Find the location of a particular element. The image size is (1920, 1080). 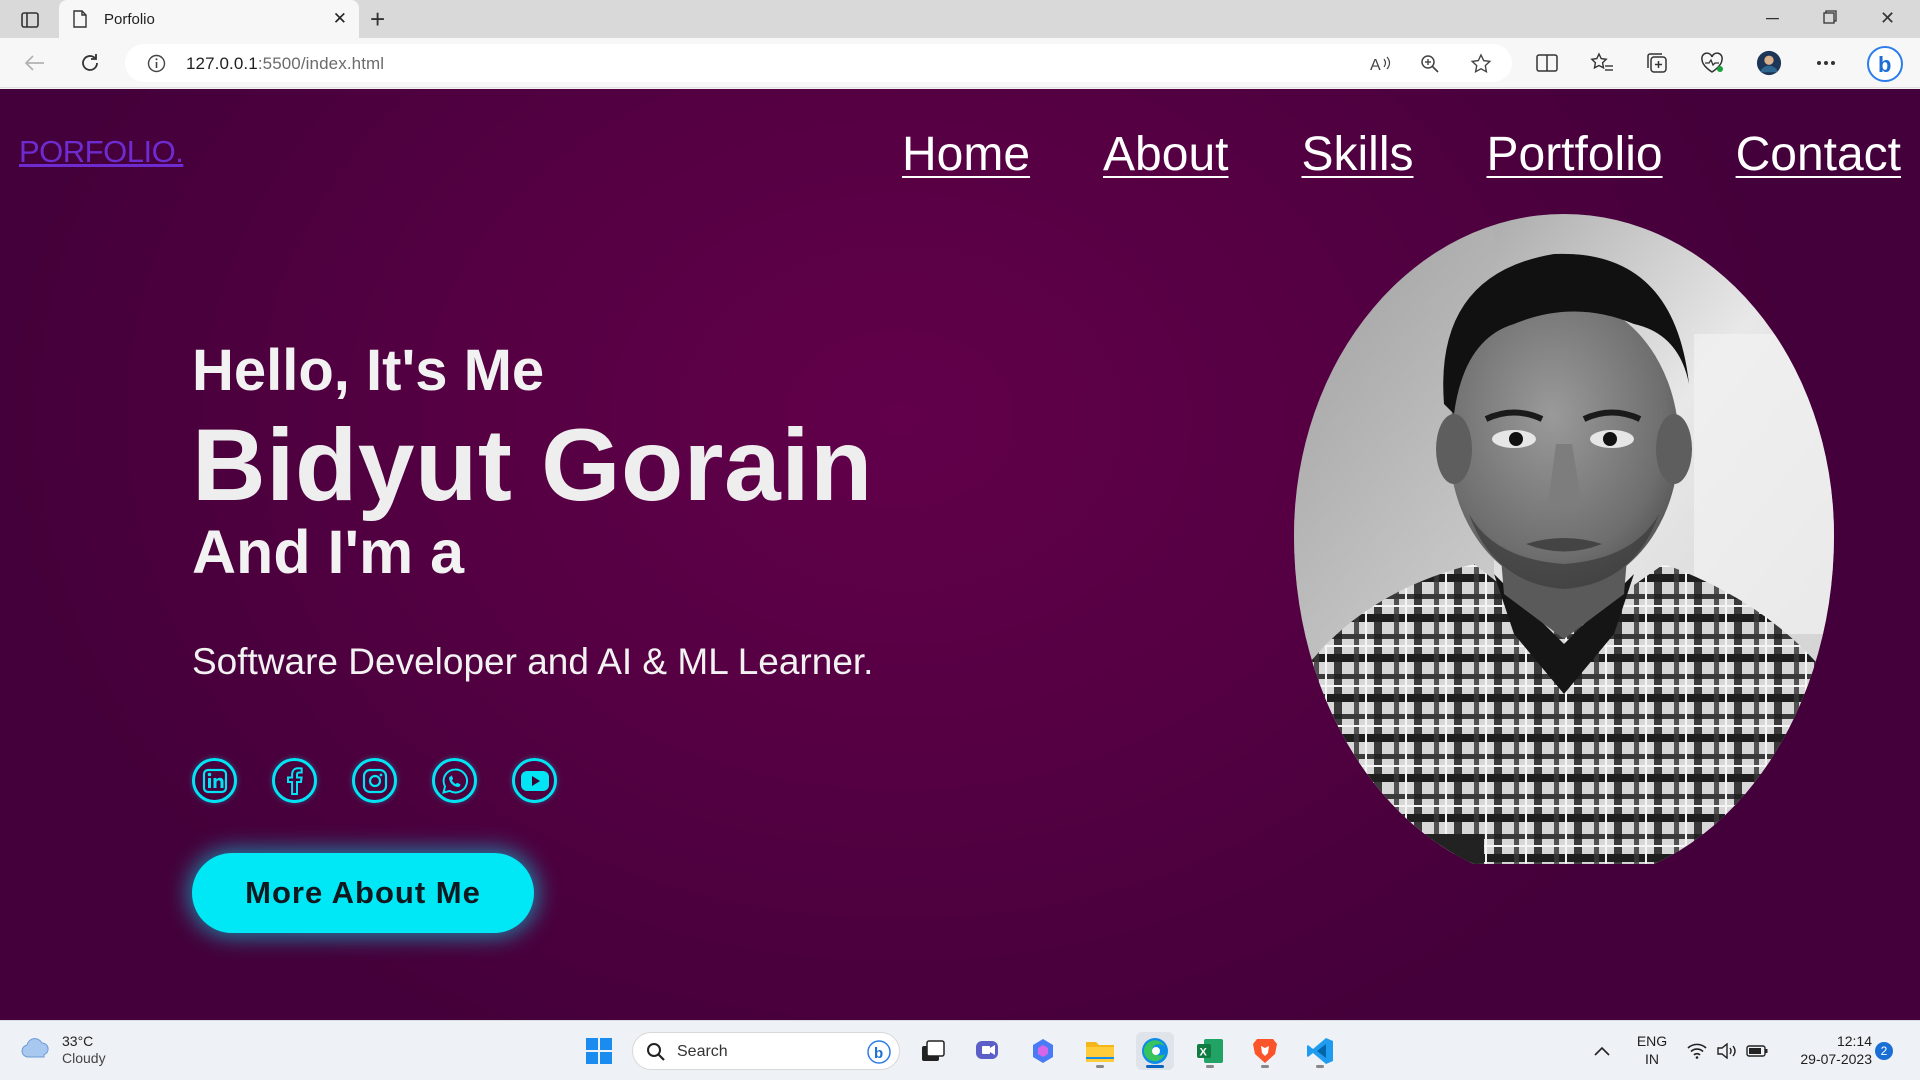

hero-role: Software Developer and AI & ML Learner. is located at coordinates (533, 661).